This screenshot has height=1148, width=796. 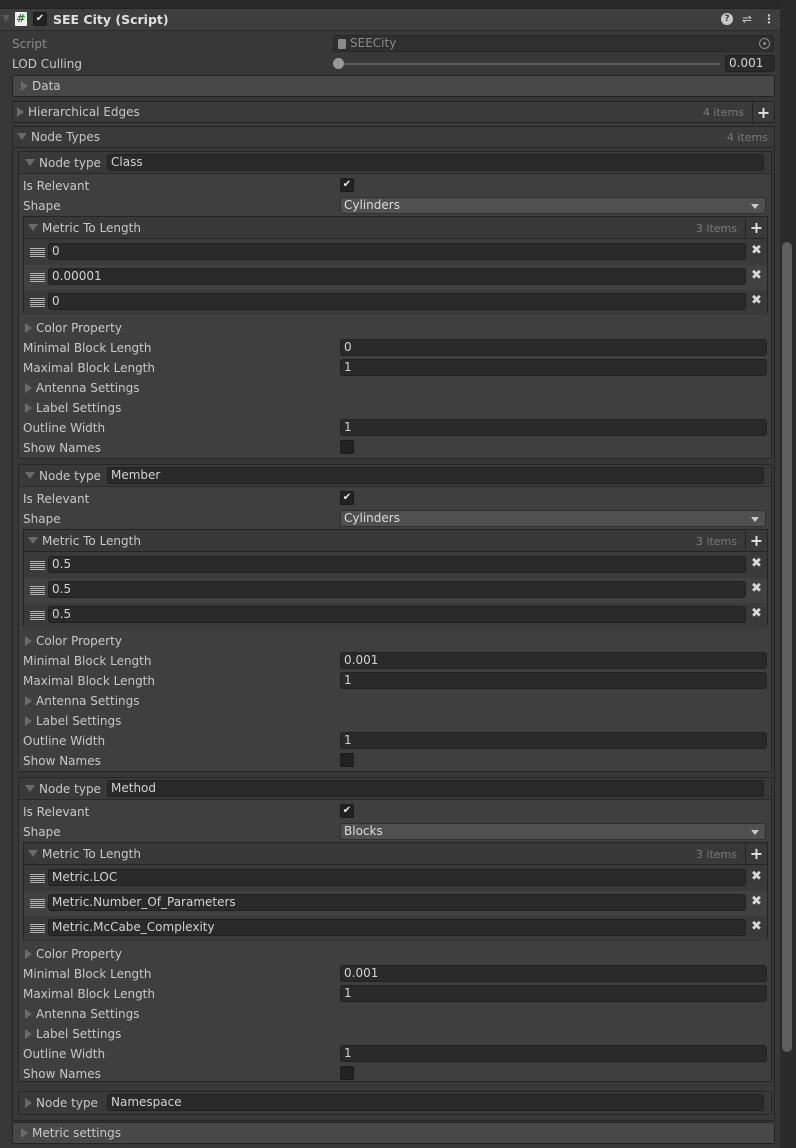 I want to click on metric-input: Metric.LOC, so click(x=397, y=877).